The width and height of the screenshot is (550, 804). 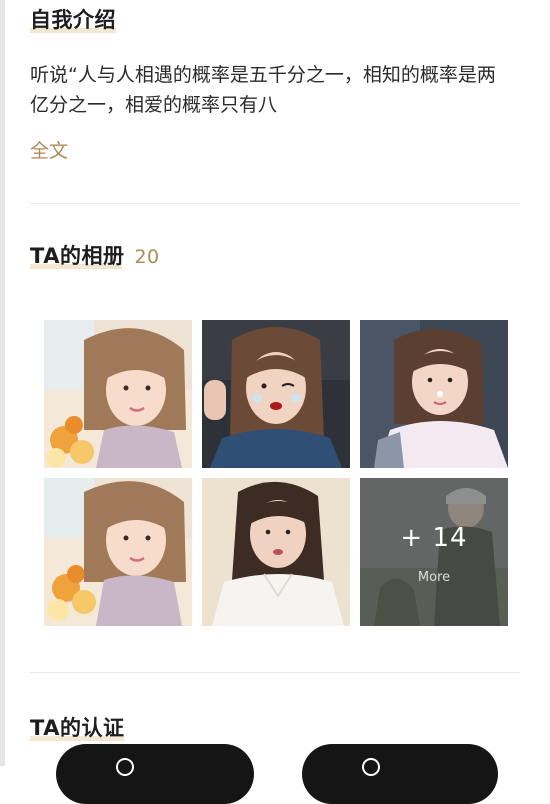 I want to click on more-count: + 14, so click(x=434, y=538).